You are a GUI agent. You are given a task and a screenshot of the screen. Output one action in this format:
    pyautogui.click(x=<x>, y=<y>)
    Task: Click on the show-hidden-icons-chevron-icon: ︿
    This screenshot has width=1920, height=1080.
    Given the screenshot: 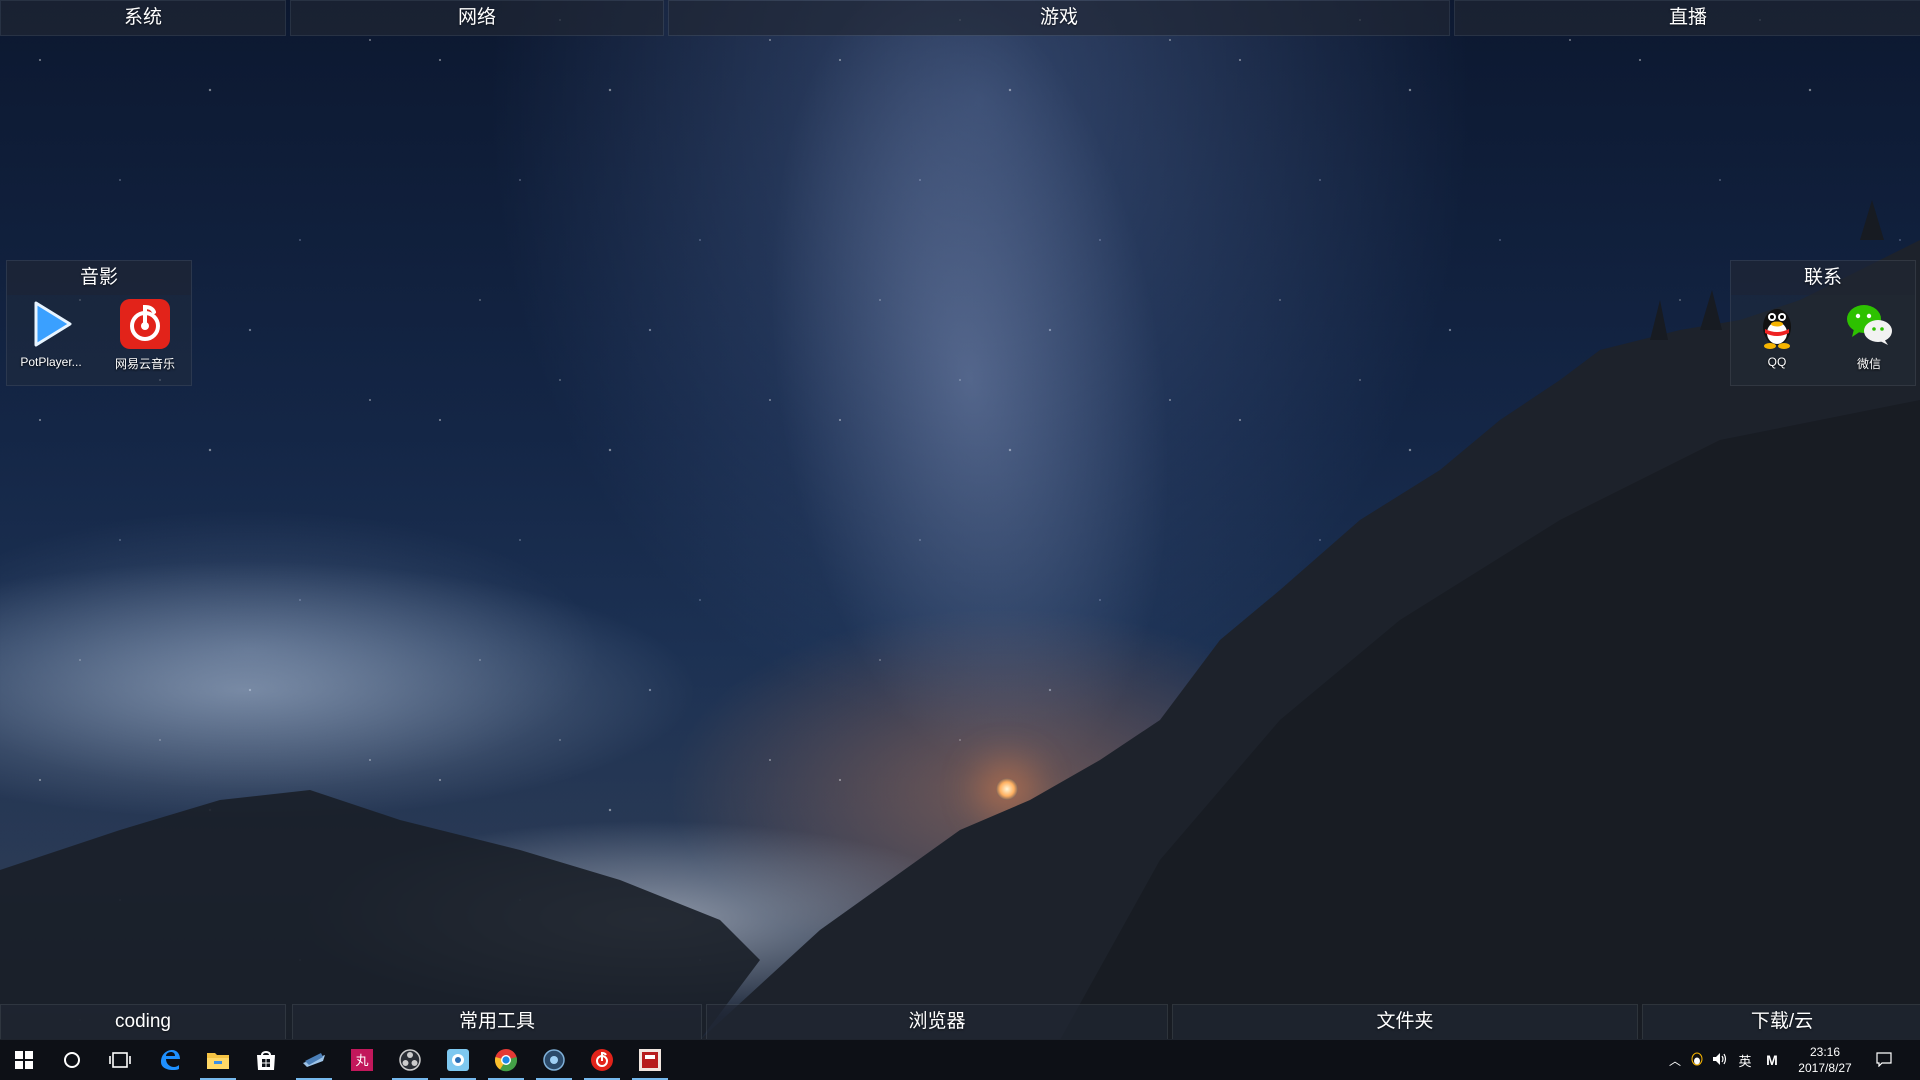 What is the action you would take?
    pyautogui.click(x=1675, y=1060)
    